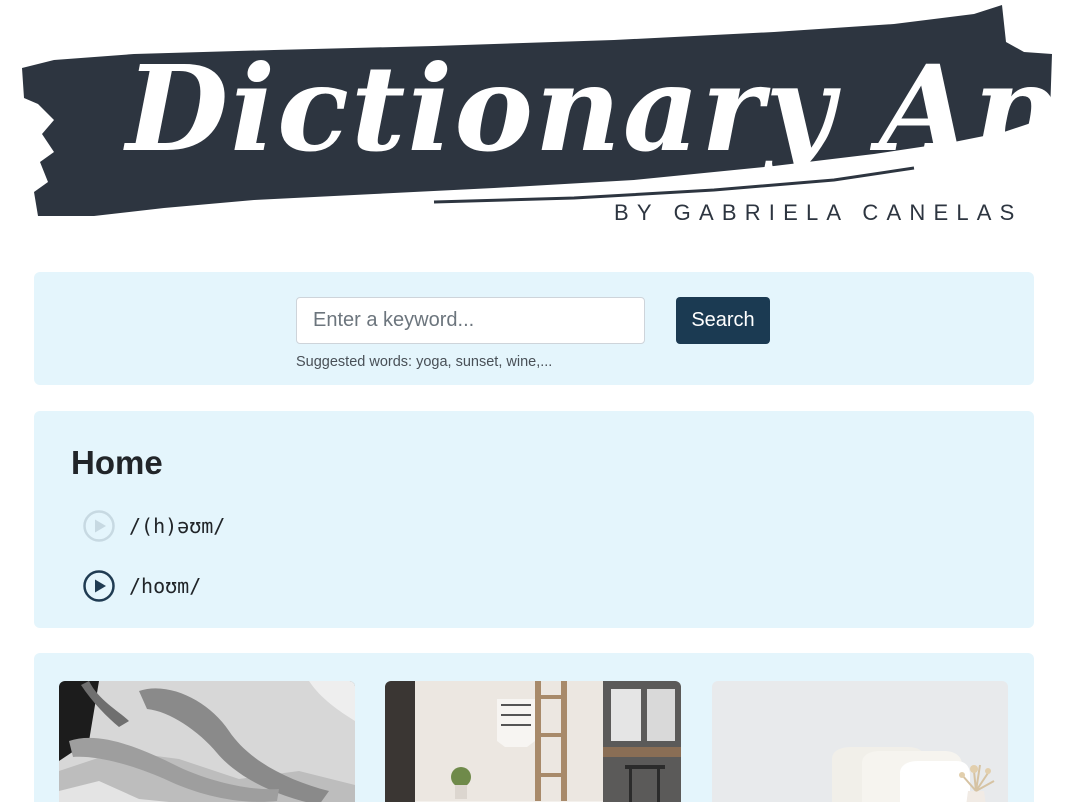  I want to click on search-input, so click(470, 320).